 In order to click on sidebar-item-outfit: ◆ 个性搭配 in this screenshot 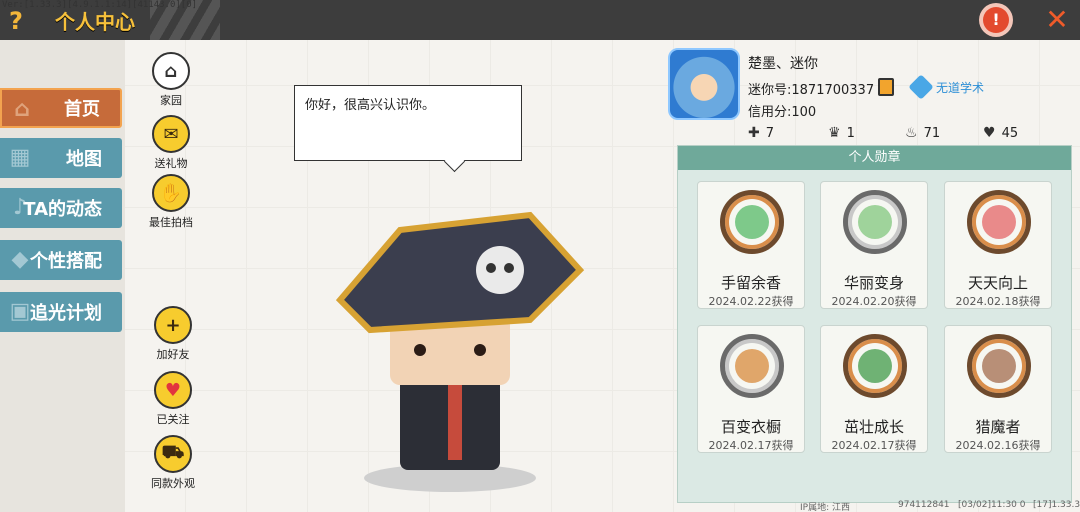, I will do `click(61, 260)`.